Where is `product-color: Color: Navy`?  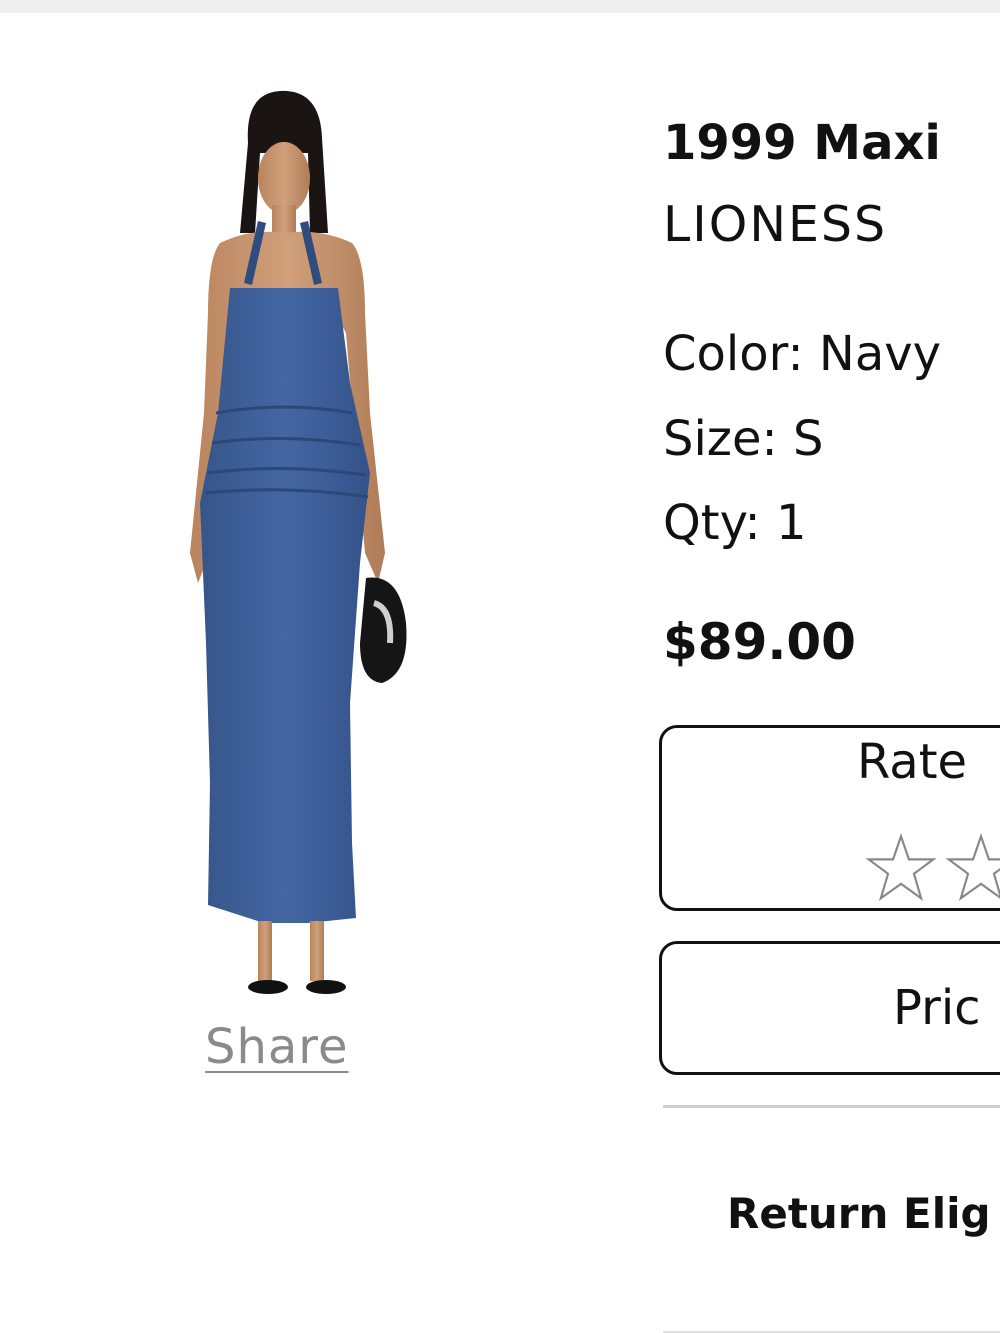 product-color: Color: Navy is located at coordinates (802, 354).